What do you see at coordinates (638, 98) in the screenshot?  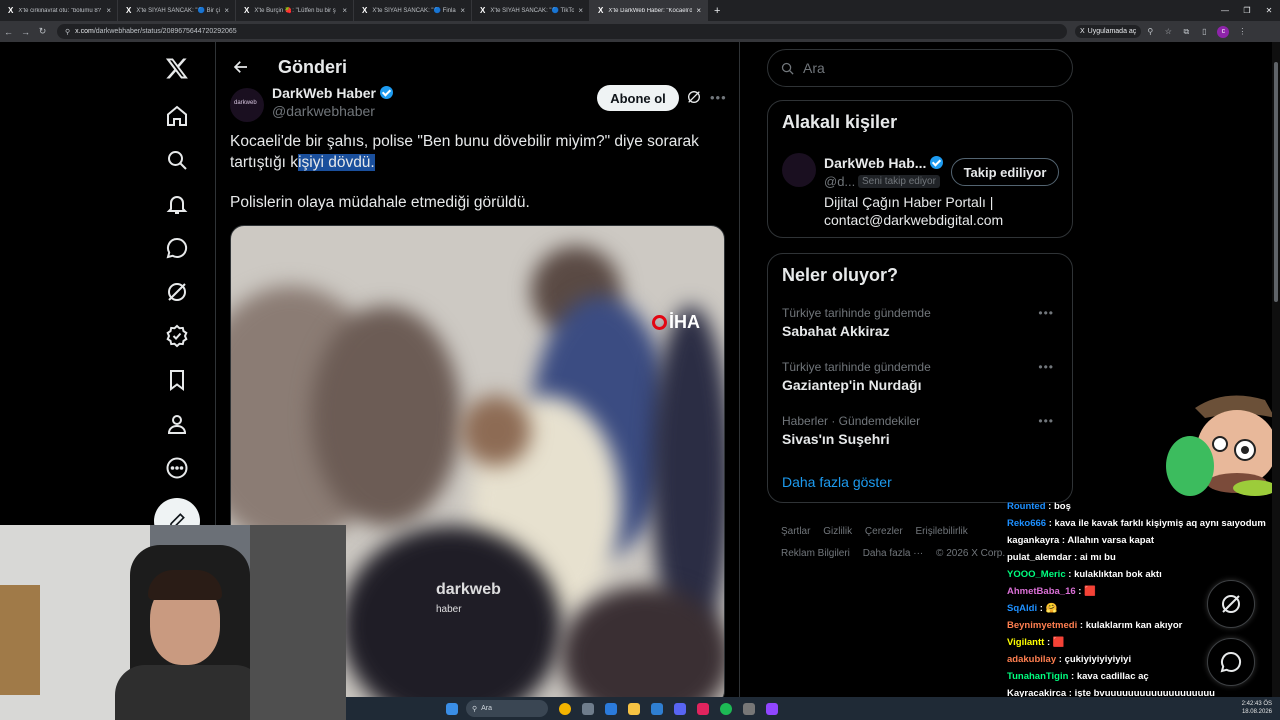 I see `subscribe-button: Abone ol` at bounding box center [638, 98].